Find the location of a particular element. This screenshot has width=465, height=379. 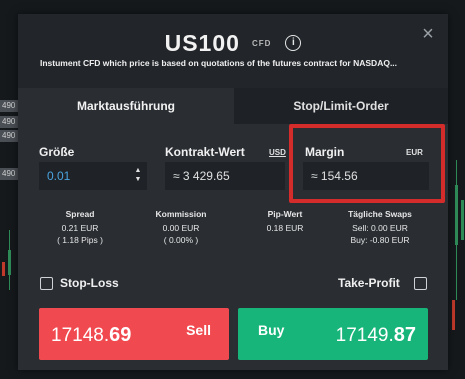

swaps-sell: Sell: 0.00 EUR is located at coordinates (380, 228).